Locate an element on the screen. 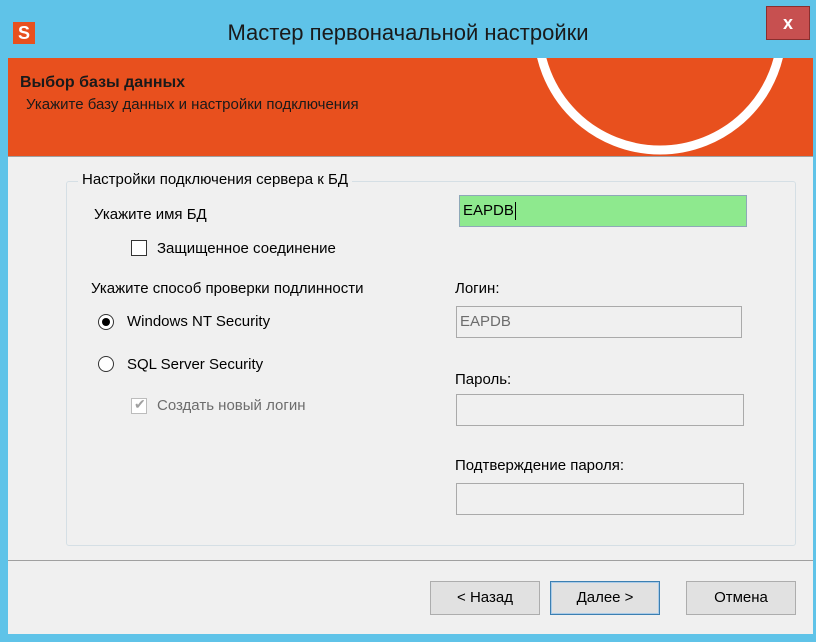 Image resolution: width=816 pixels, height=642 pixels. confirm-password-input is located at coordinates (600, 499).